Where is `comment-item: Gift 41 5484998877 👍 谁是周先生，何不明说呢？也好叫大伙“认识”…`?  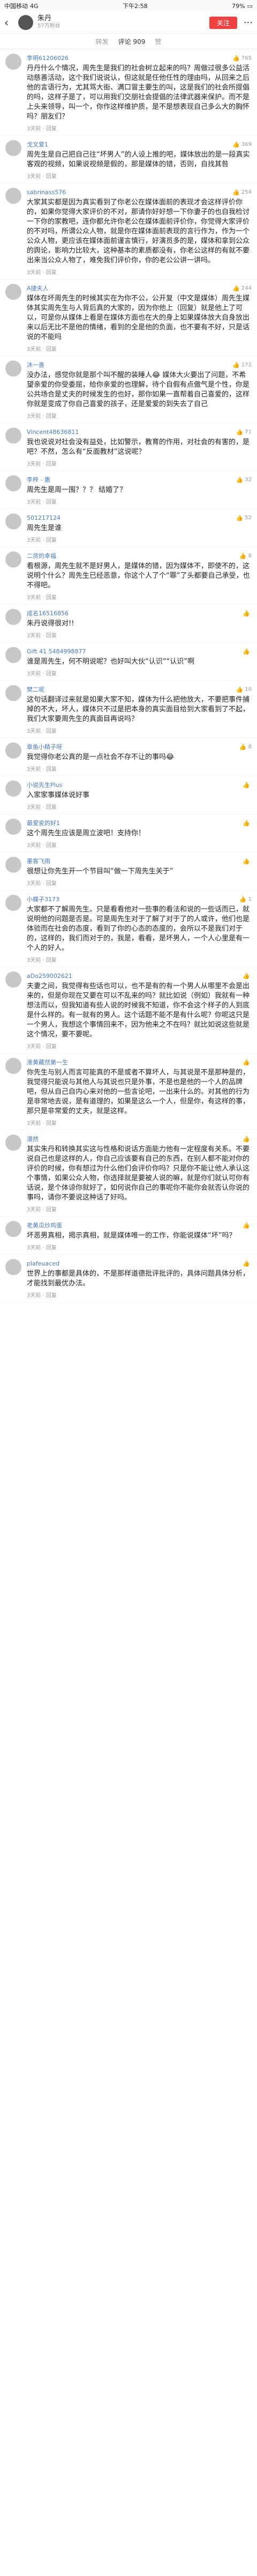
comment-item: Gift 41 5484998877 👍 谁是周先生，何不明说呢？也好叫大伙“认识”… is located at coordinates (128, 662).